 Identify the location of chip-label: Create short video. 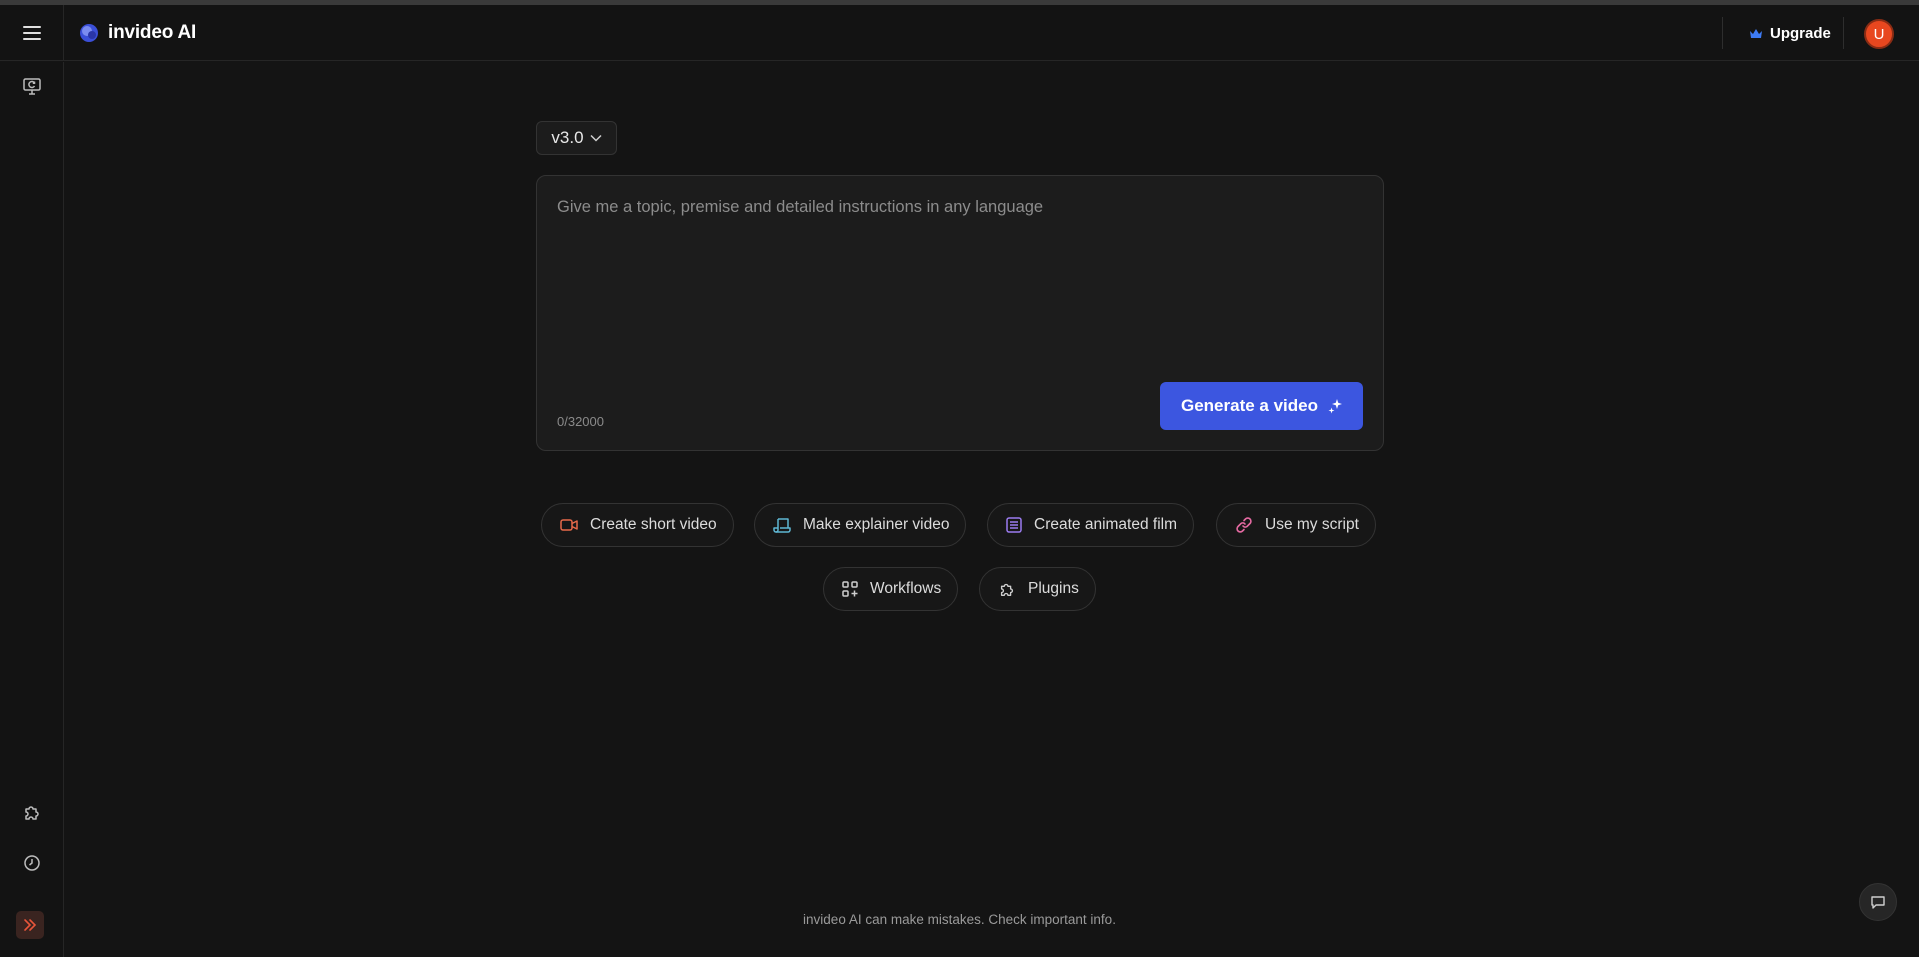
(653, 524).